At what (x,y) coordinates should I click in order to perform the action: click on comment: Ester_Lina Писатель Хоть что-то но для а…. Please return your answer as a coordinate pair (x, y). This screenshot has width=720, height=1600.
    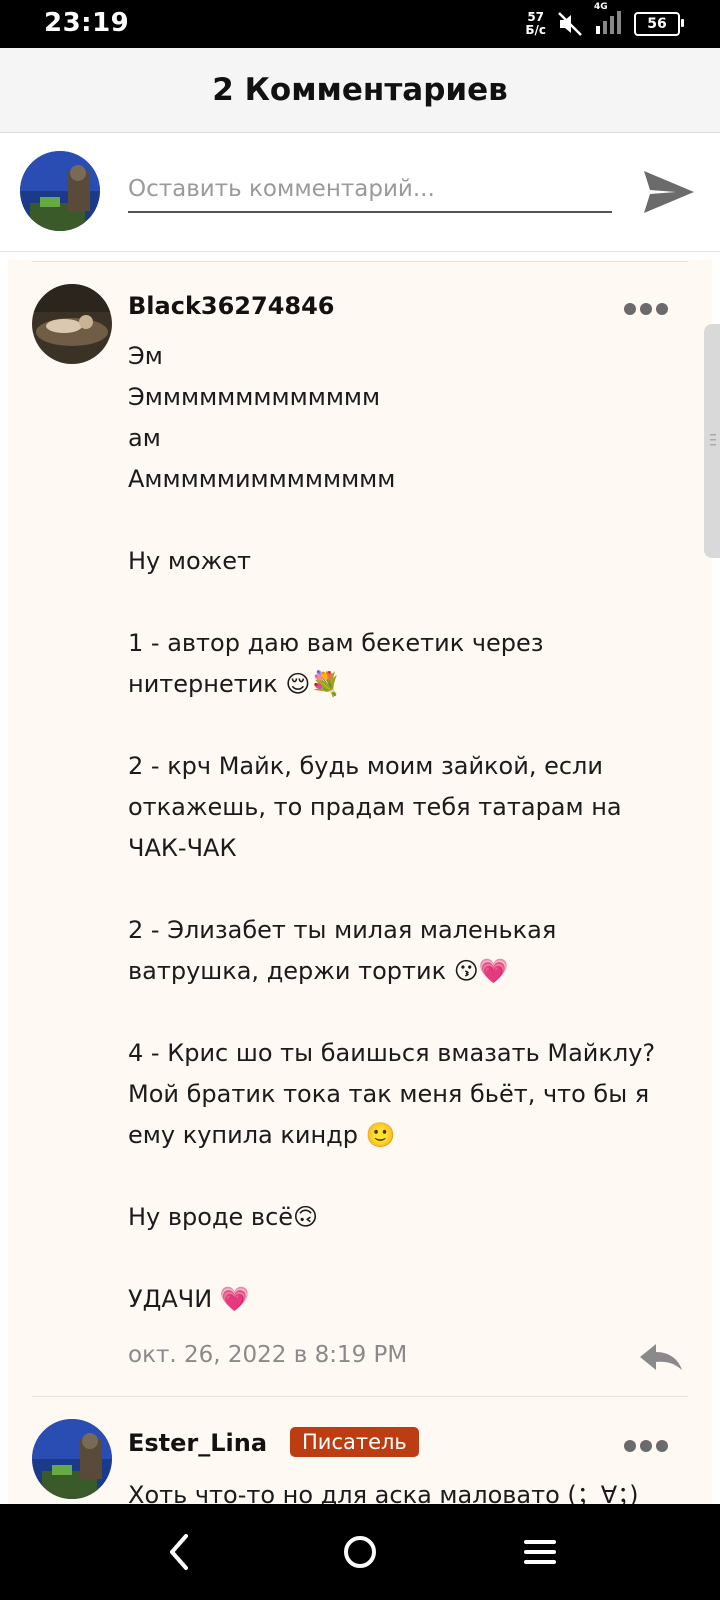
    Looking at the image, I should click on (360, 1450).